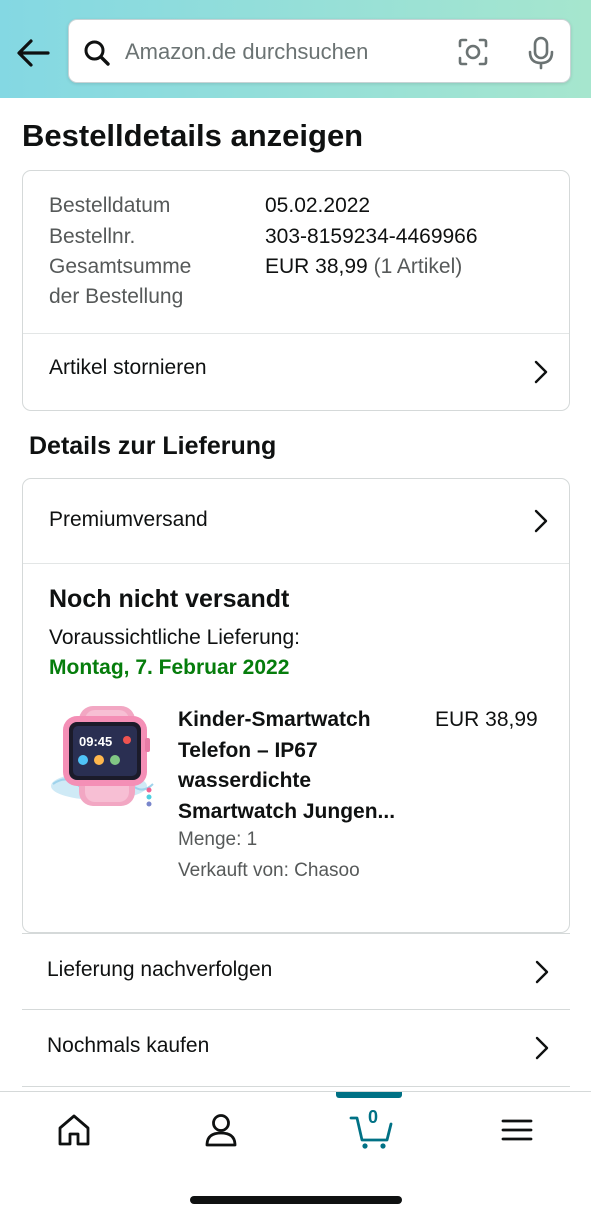 Image resolution: width=591 pixels, height=1216 pixels. What do you see at coordinates (295, 1153) in the screenshot?
I see `bottom-navigation: 0` at bounding box center [295, 1153].